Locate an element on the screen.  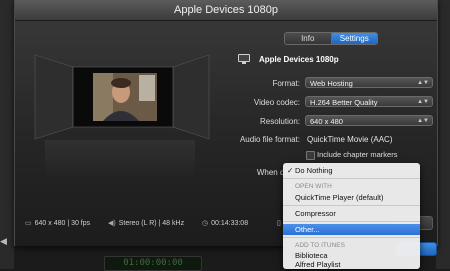
clock-icon: ◷ is located at coordinates (205, 223).